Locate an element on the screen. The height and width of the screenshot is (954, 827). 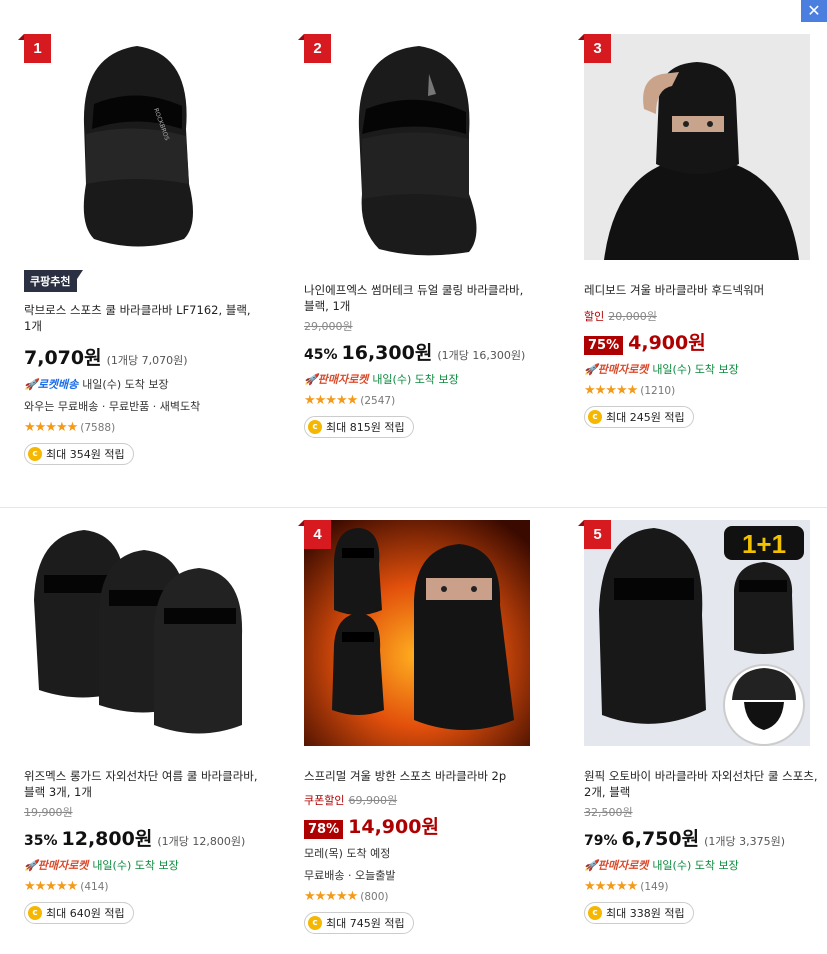
review-count: (2547) is located at coordinates (378, 400).